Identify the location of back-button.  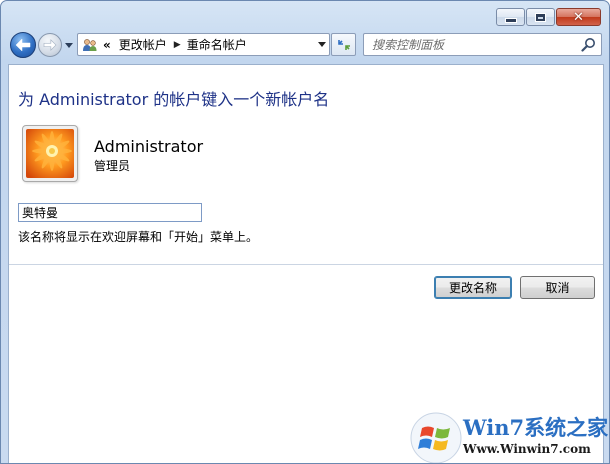
(23, 45).